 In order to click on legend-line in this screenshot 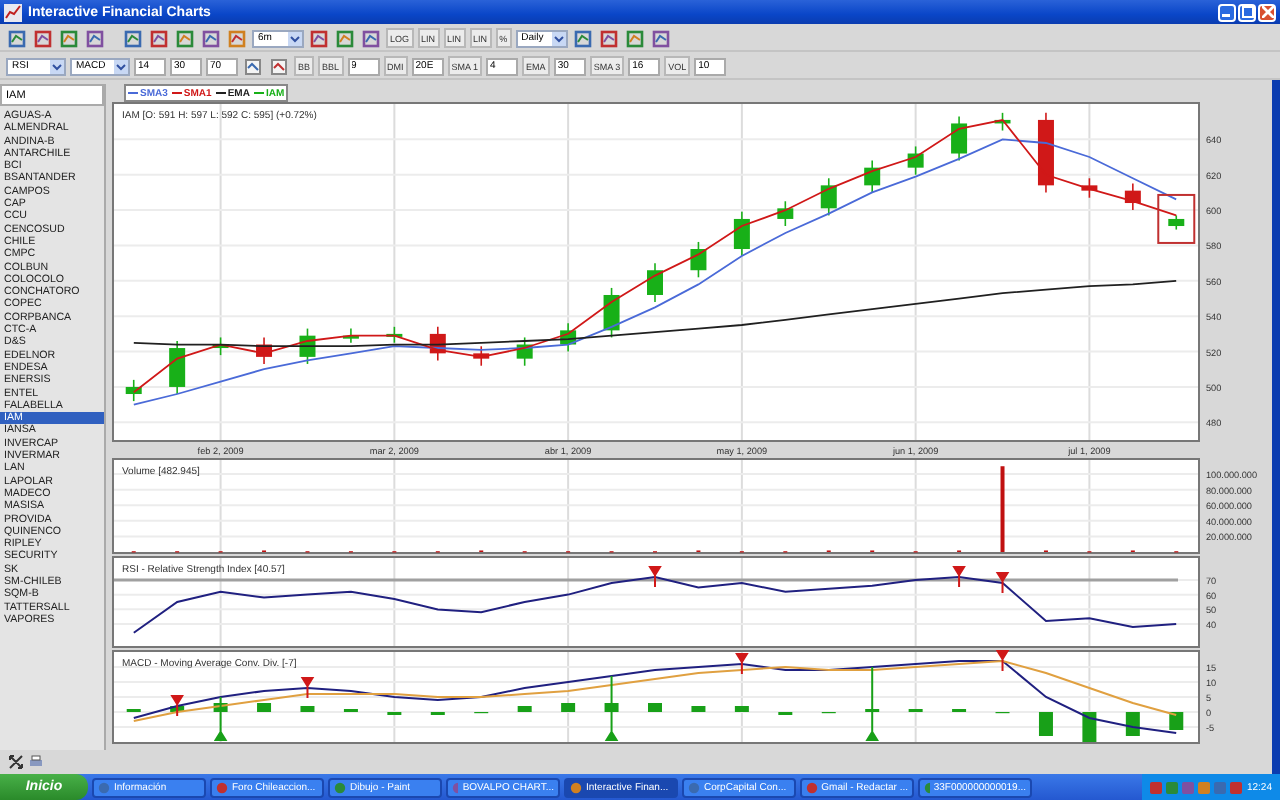, I will do `click(258, 93)`.